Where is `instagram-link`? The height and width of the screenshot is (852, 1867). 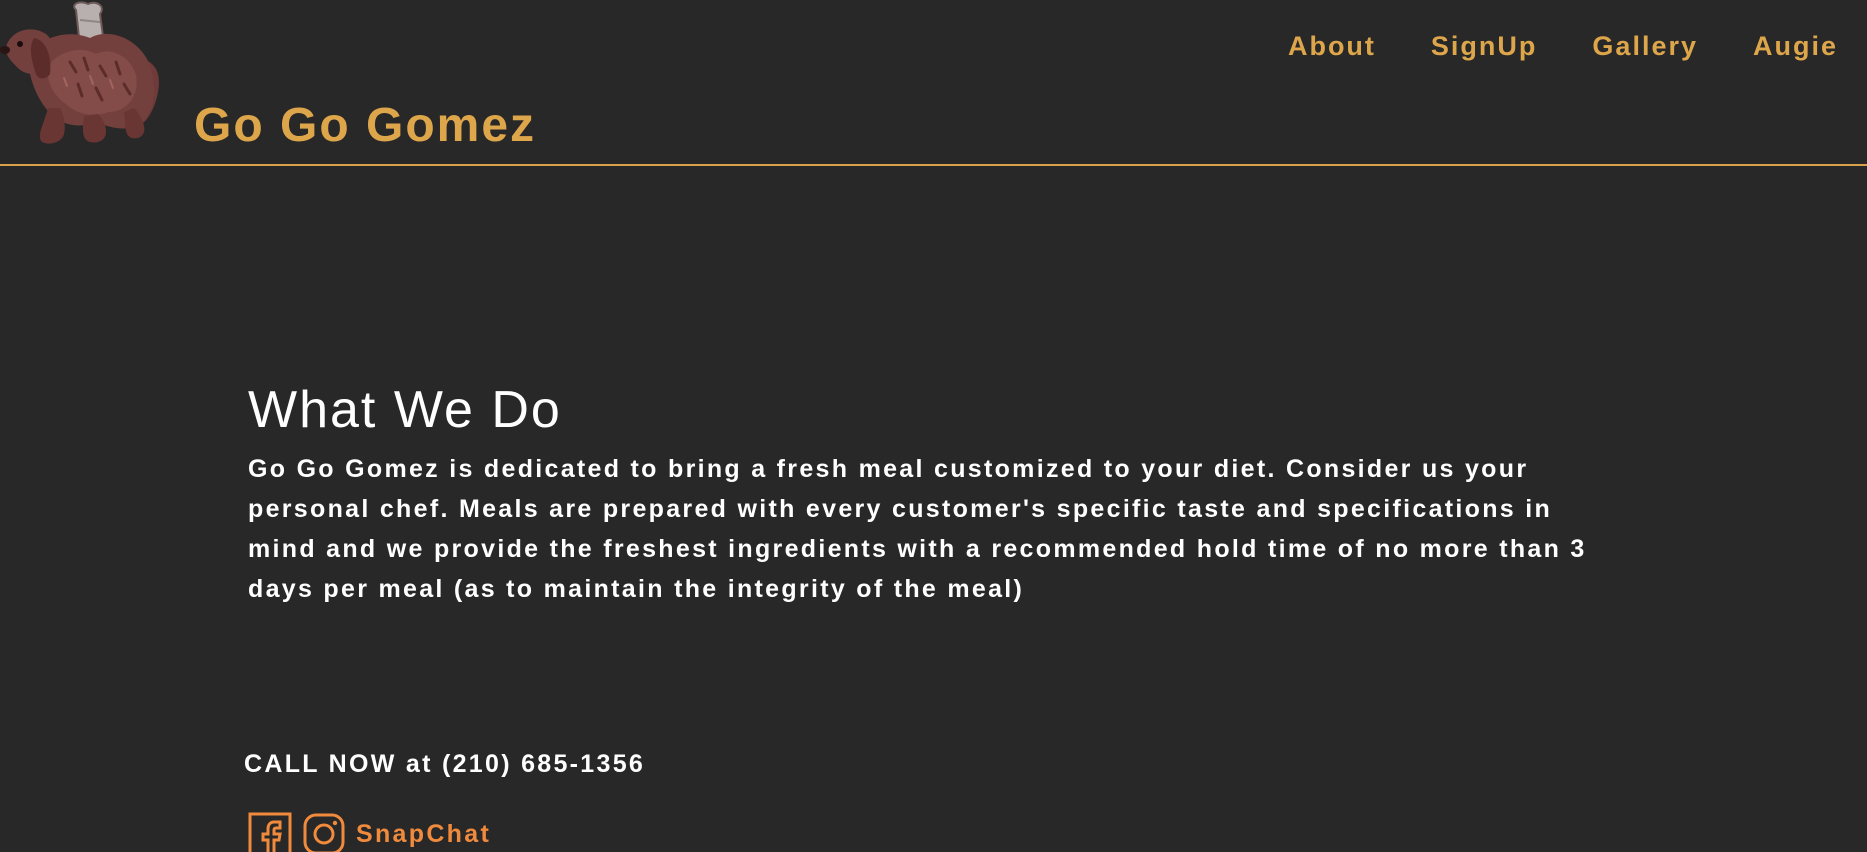 instagram-link is located at coordinates (324, 832).